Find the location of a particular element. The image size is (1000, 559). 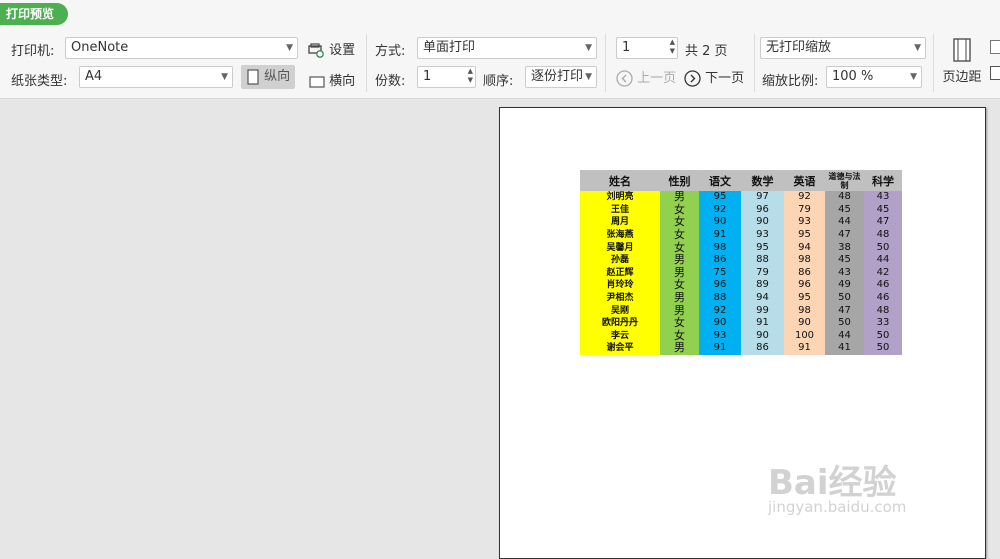

prev-page-label: 上一页 is located at coordinates (657, 78).